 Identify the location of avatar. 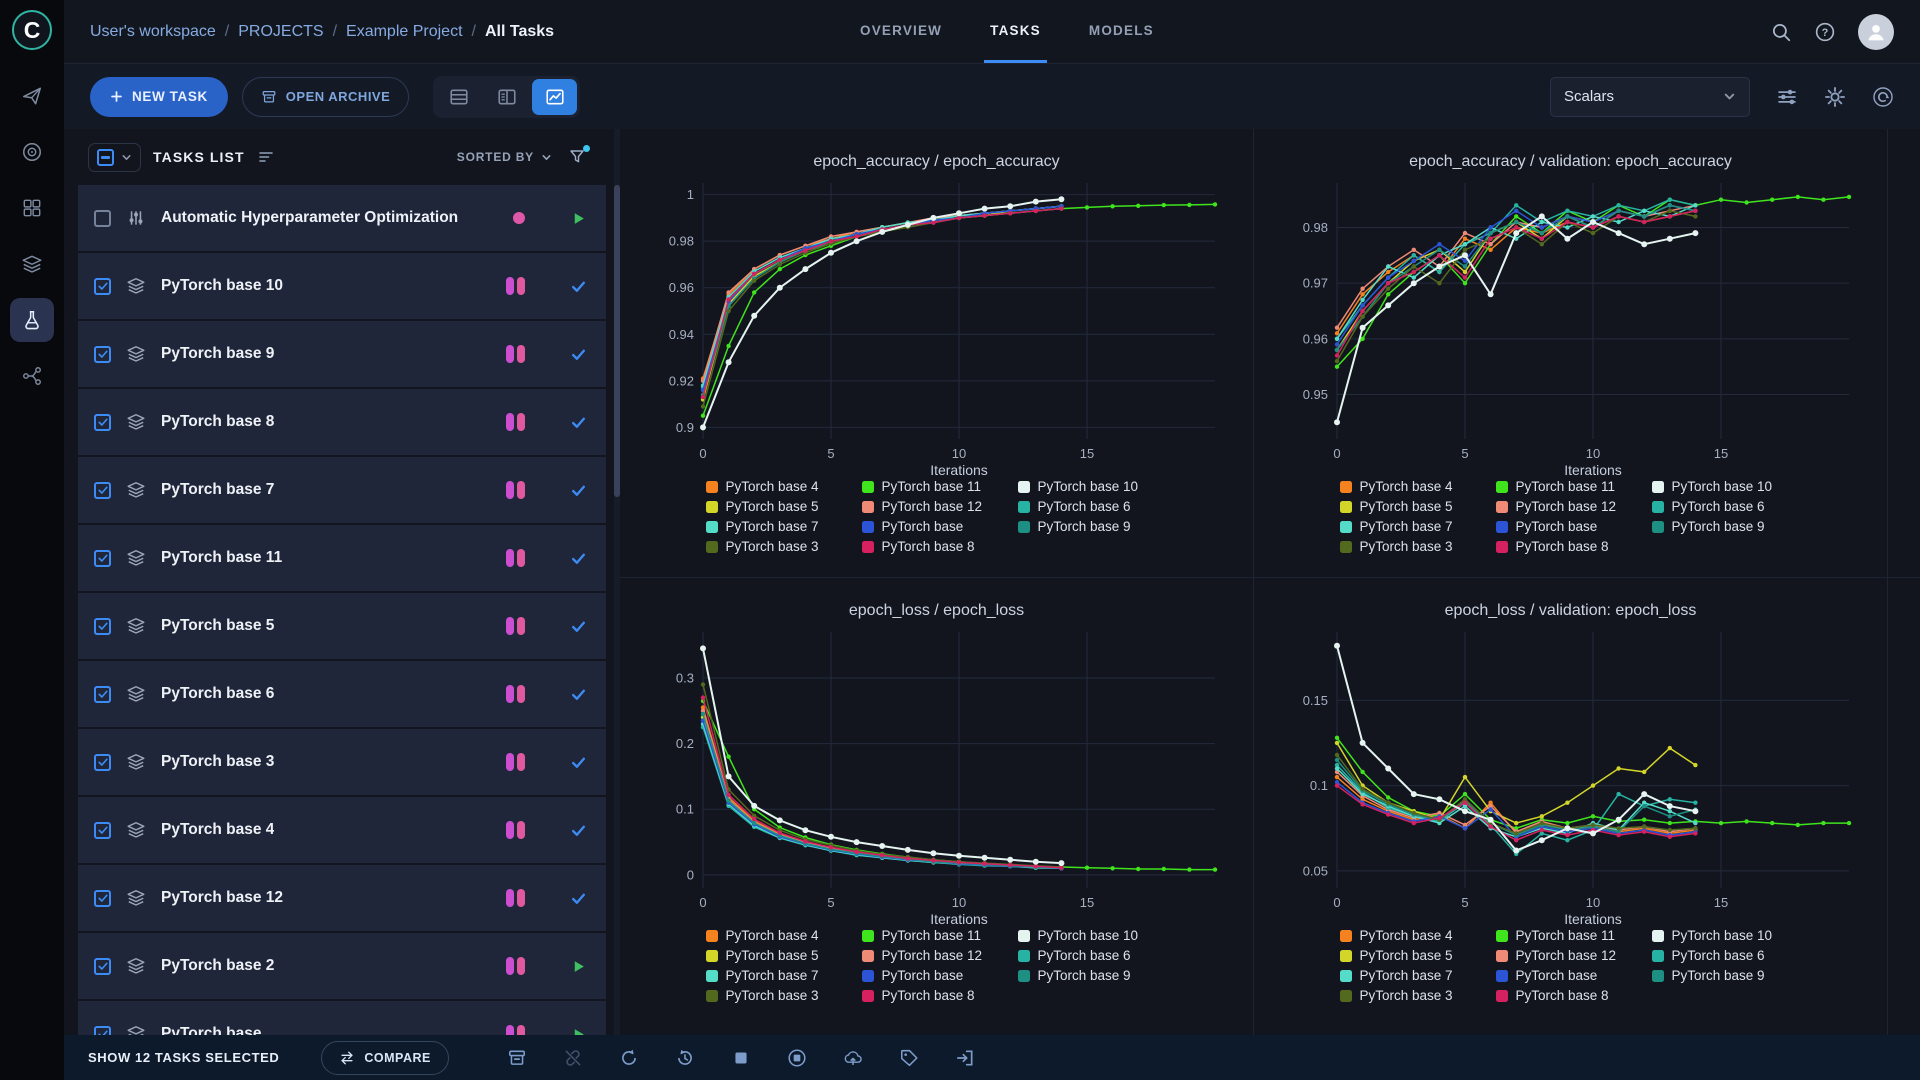
(1876, 31).